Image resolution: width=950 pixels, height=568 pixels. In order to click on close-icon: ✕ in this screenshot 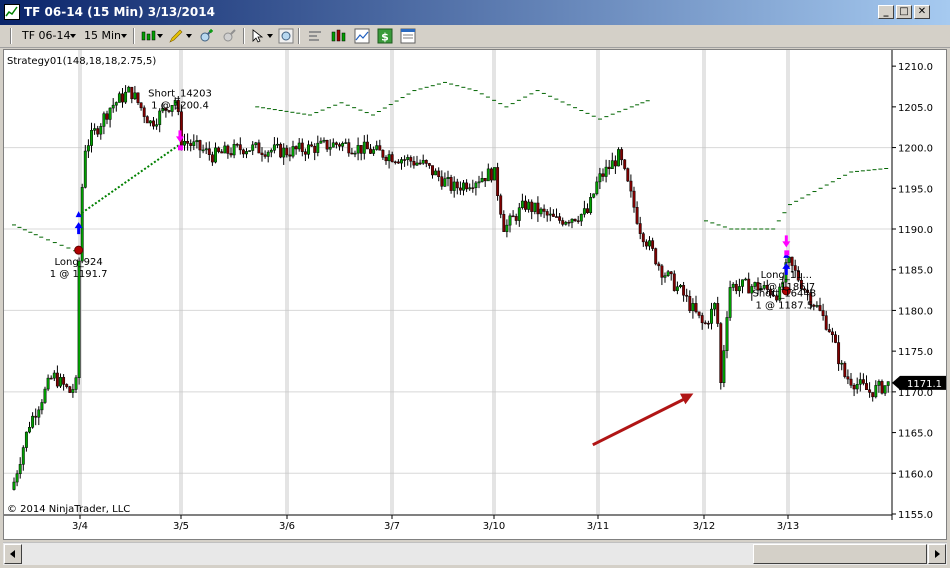, I will do `click(922, 12)`.